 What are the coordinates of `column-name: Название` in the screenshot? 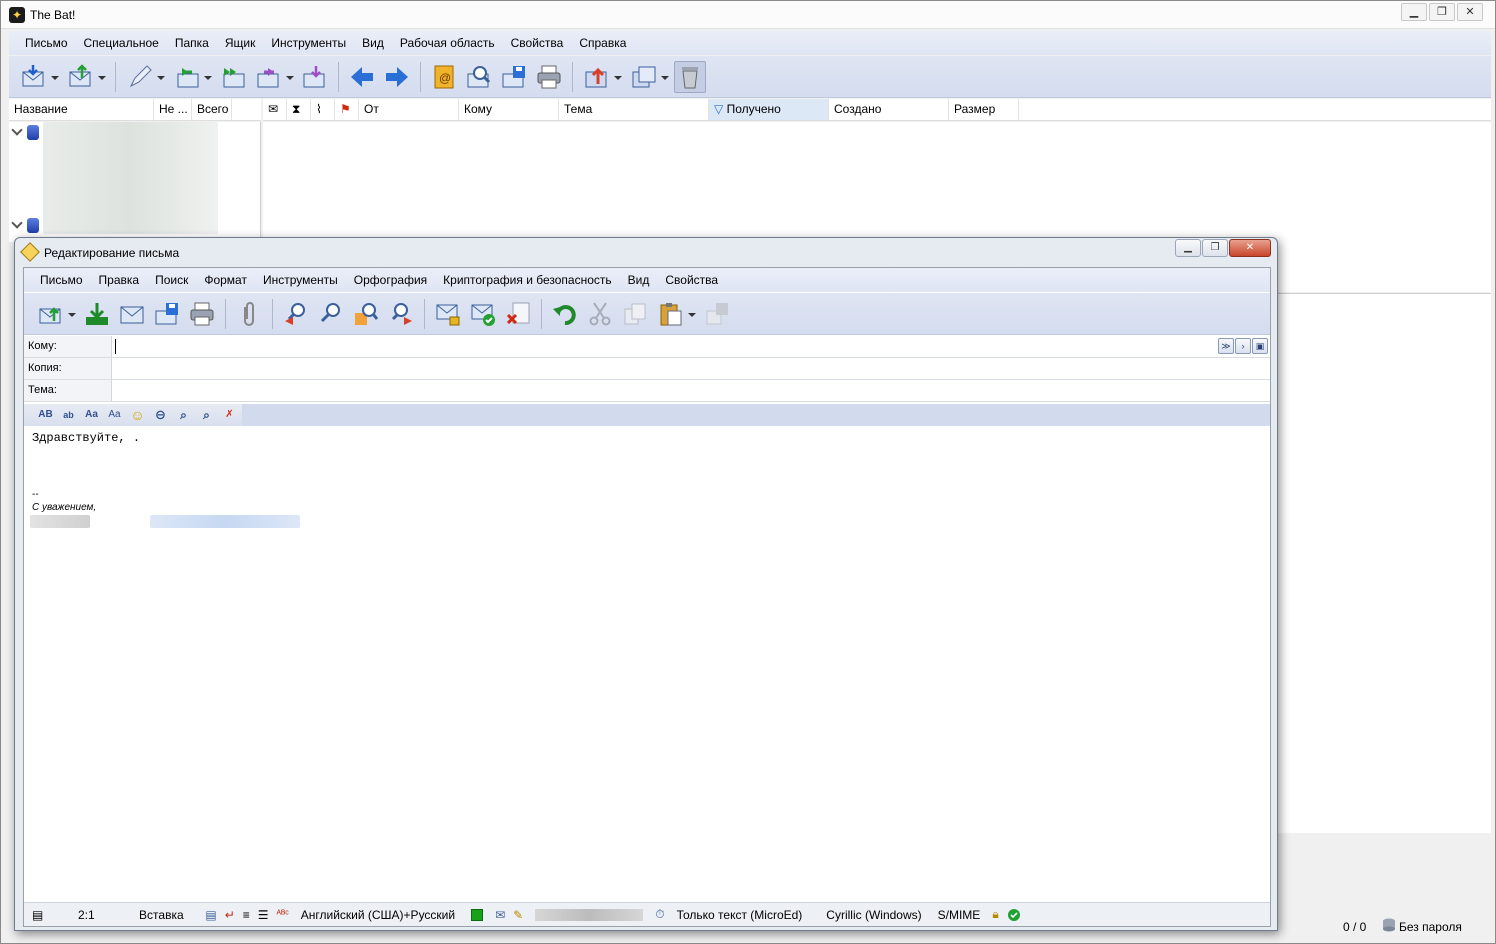 It's located at (81, 109).